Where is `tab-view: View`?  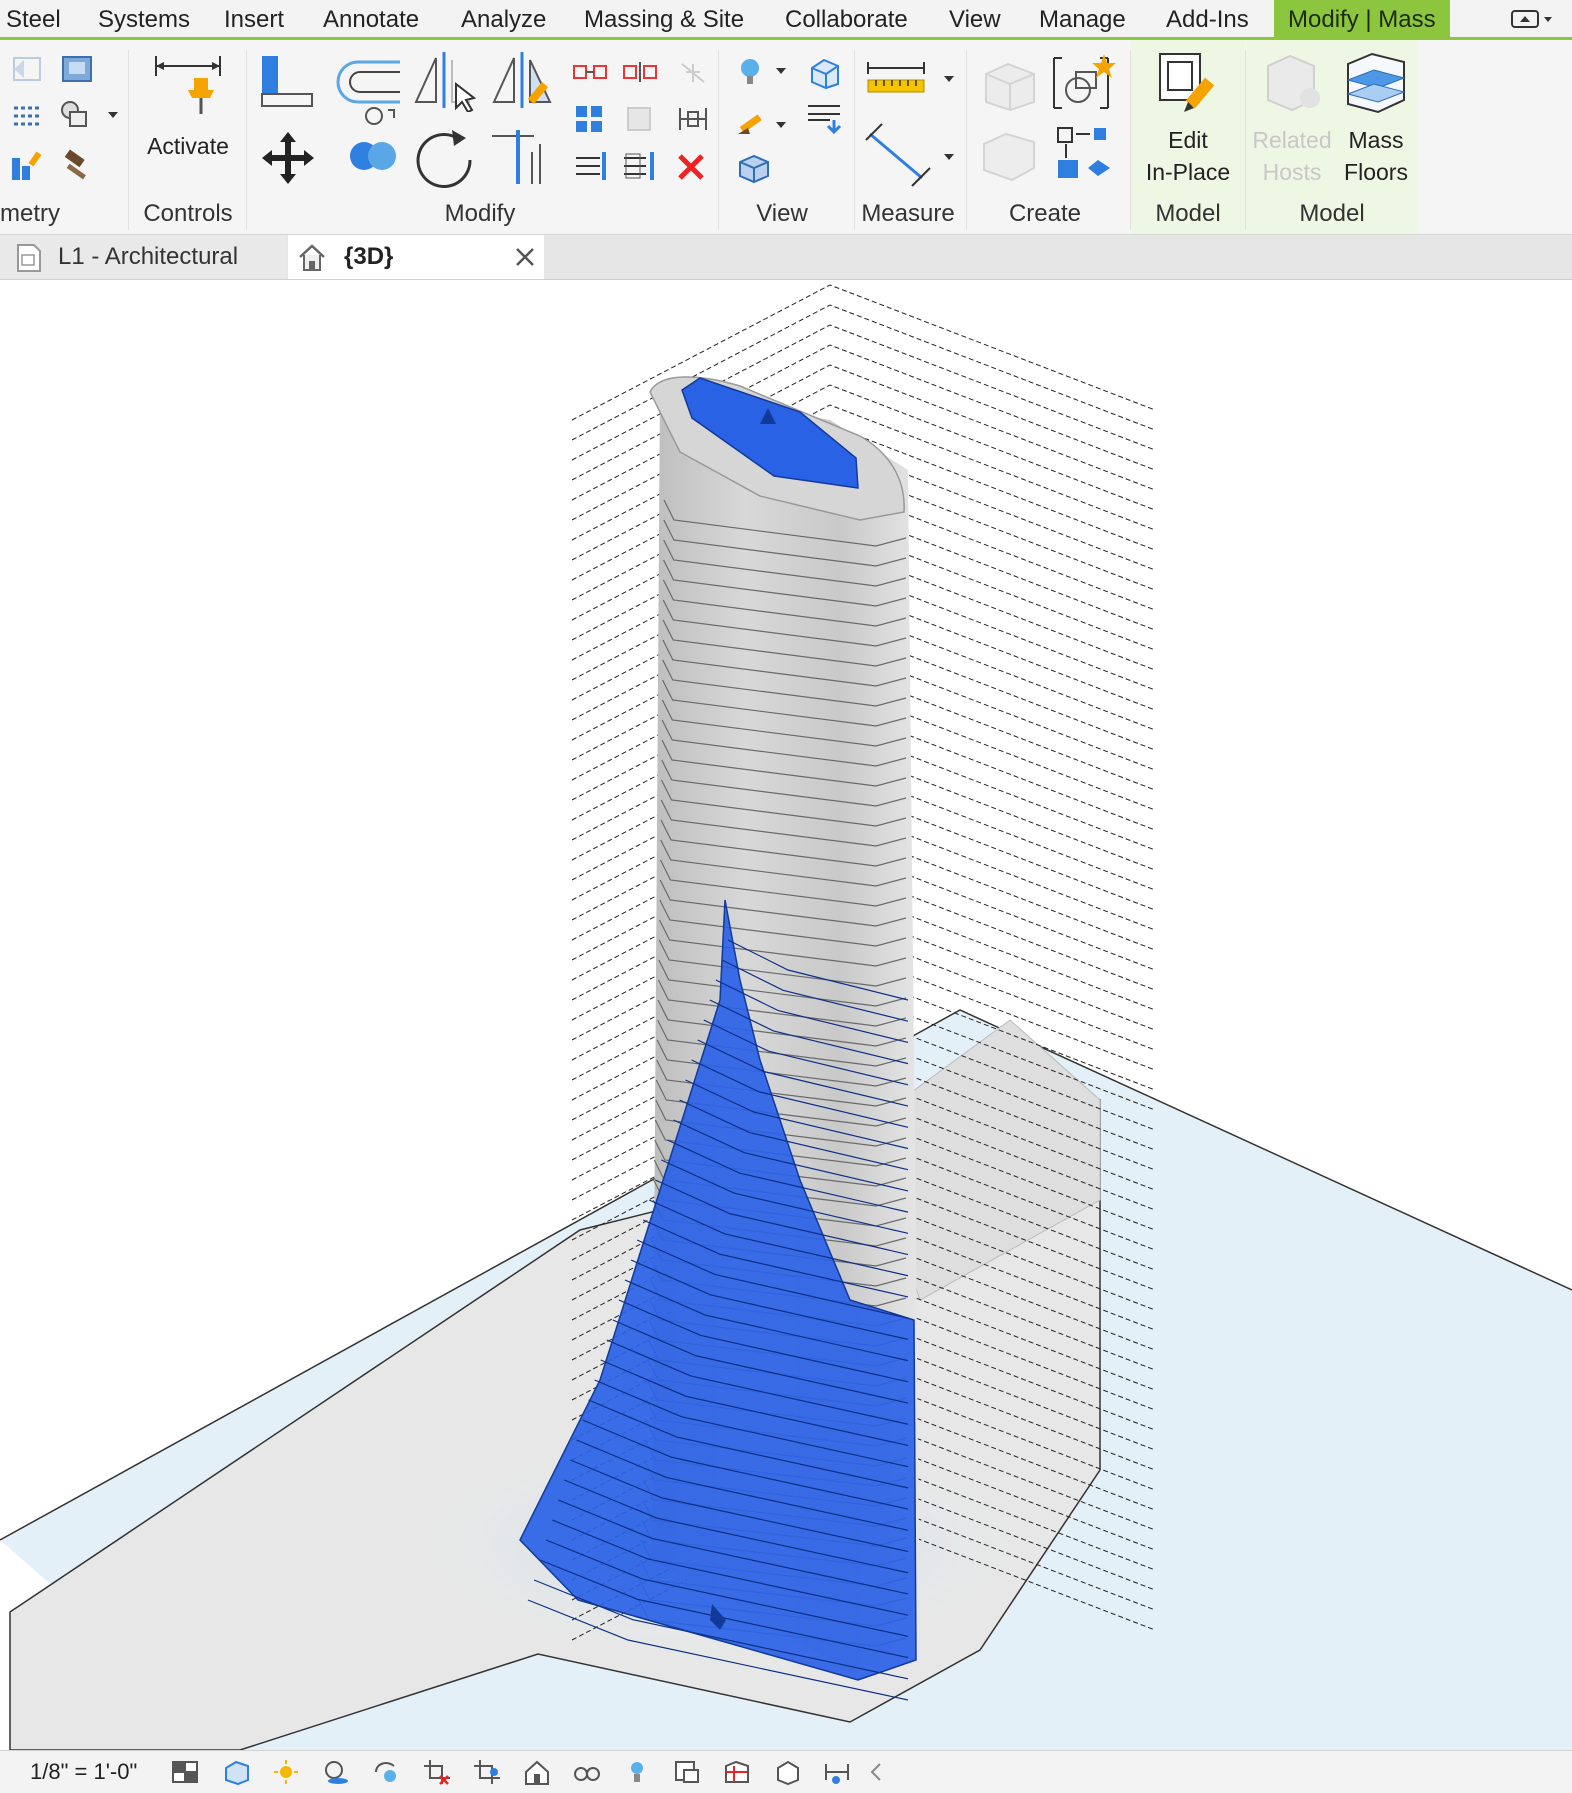 tab-view: View is located at coordinates (975, 18).